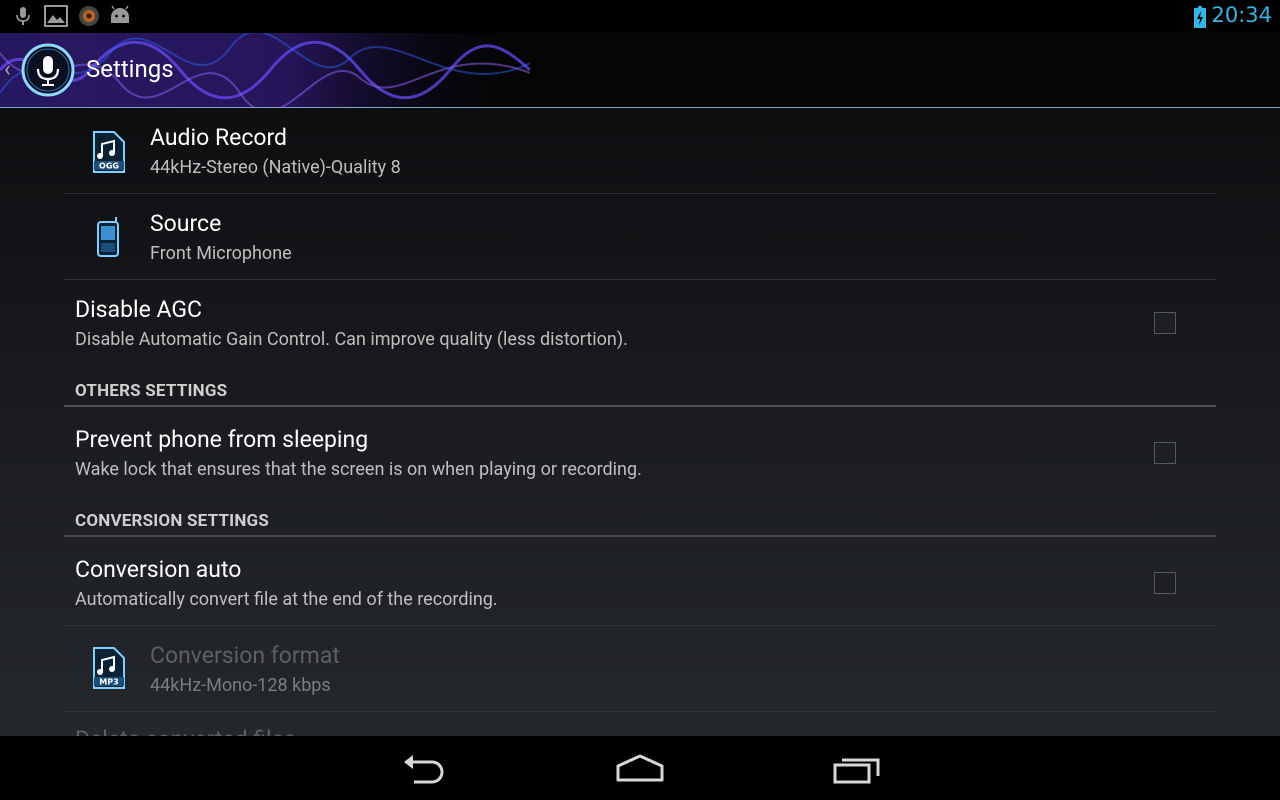  What do you see at coordinates (265, 70) in the screenshot?
I see `waveform-background` at bounding box center [265, 70].